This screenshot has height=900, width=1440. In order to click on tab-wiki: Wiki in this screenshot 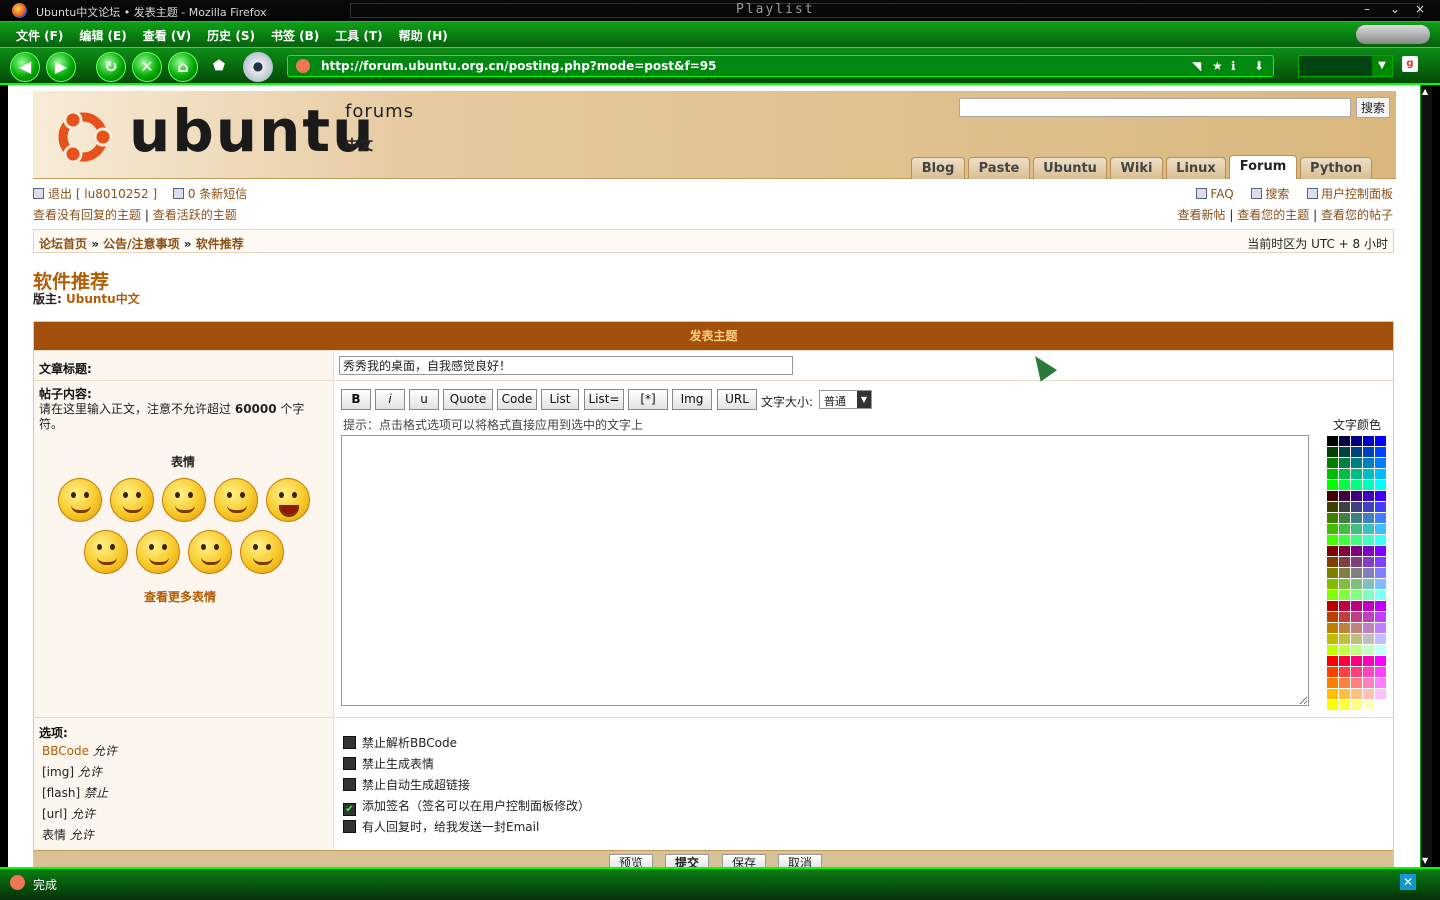, I will do `click(1136, 168)`.